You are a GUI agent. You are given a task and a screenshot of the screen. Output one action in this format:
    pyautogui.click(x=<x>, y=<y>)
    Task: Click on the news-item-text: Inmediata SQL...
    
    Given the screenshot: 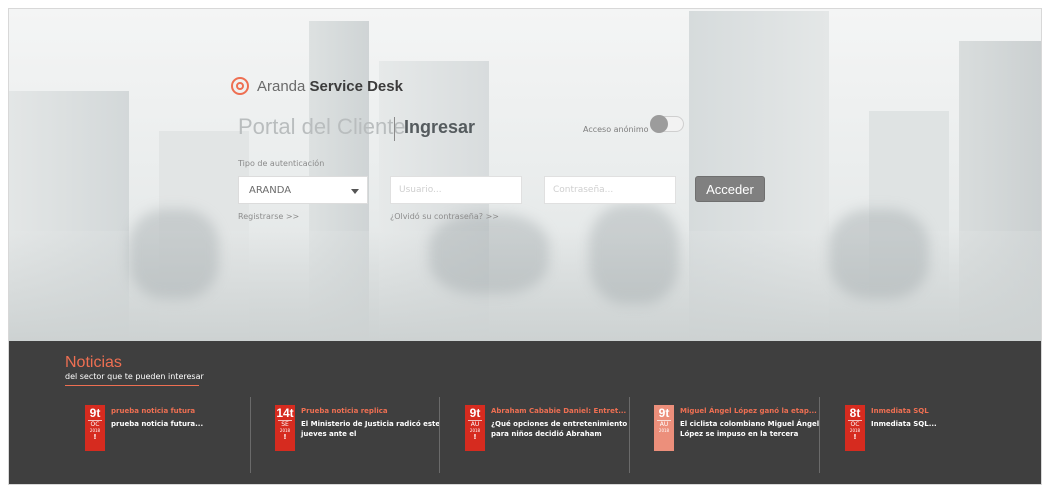 What is the action you would take?
    pyautogui.click(x=904, y=424)
    